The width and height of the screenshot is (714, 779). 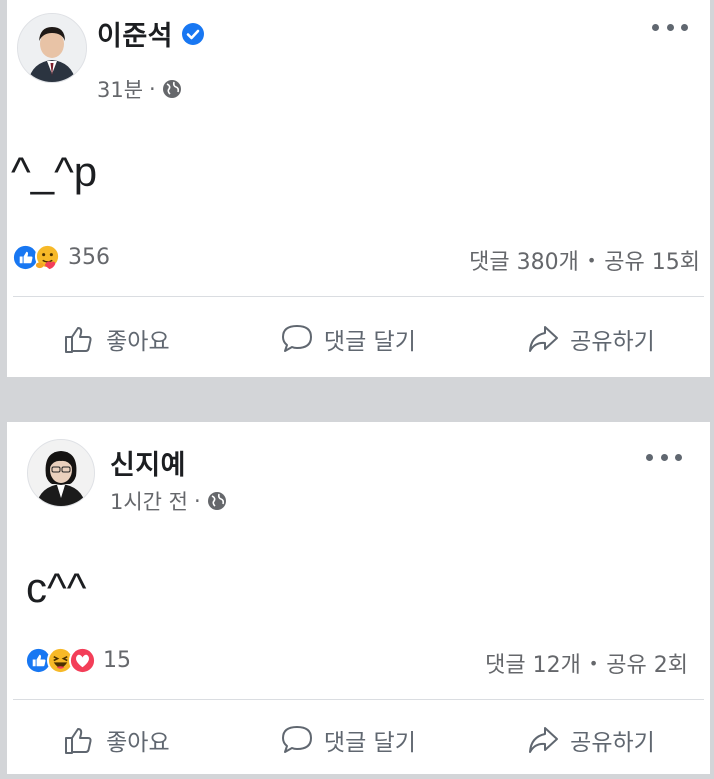 I want to click on post-text: ^_^p, so click(x=54, y=171).